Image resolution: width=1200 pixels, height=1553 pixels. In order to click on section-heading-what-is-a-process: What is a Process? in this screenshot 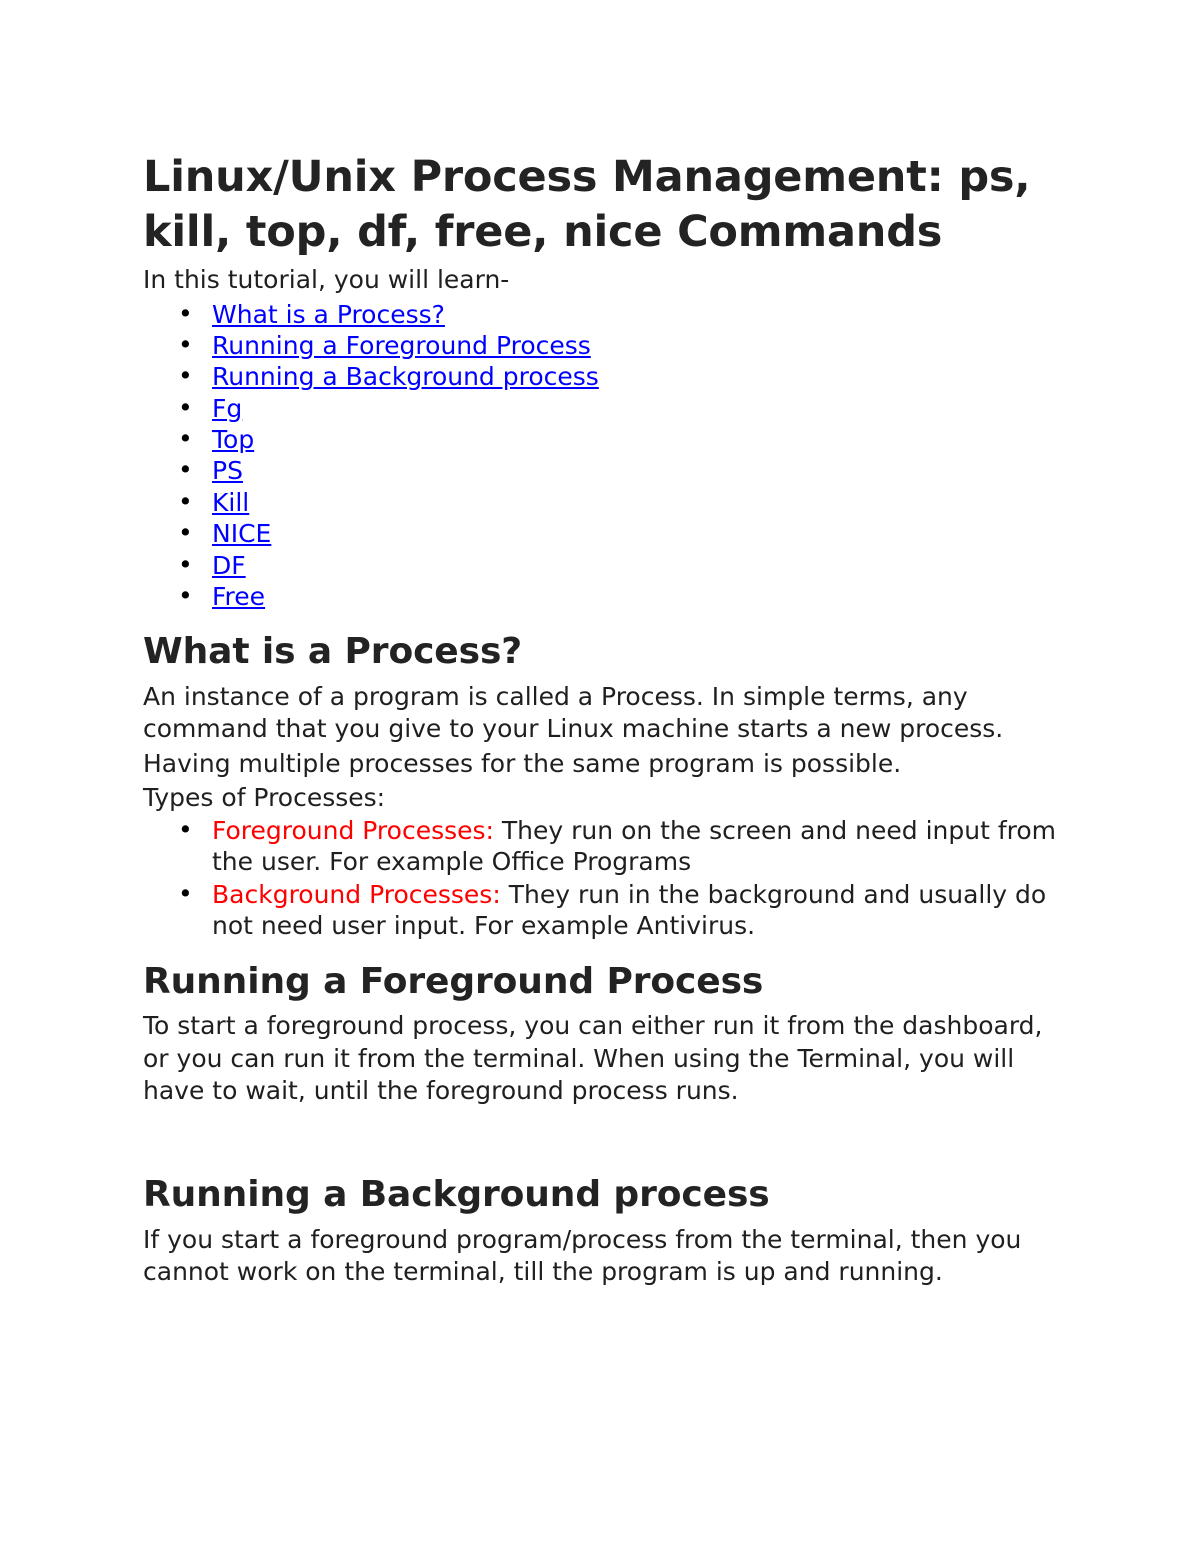, I will do `click(333, 652)`.